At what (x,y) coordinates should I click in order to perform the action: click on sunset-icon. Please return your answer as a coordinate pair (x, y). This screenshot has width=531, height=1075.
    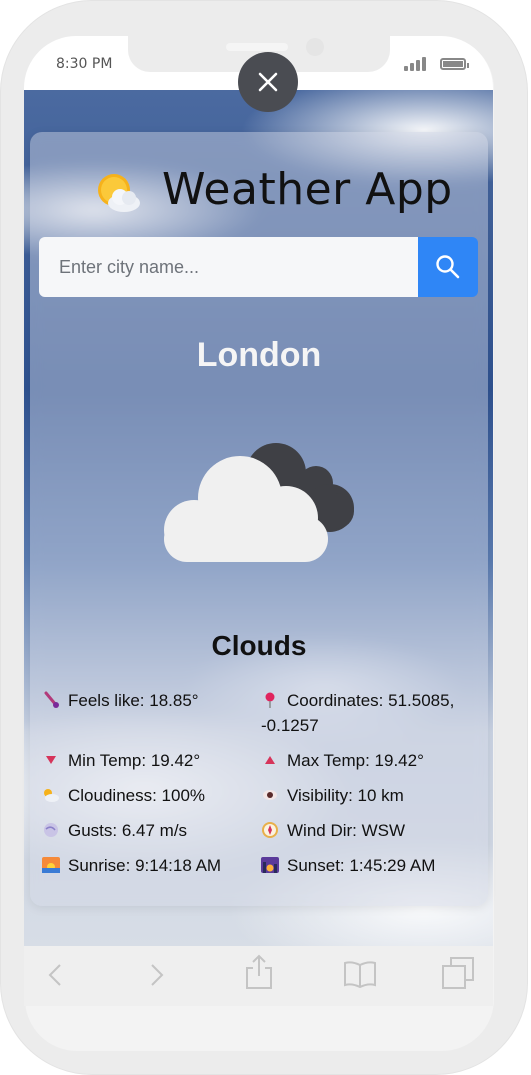
    Looking at the image, I should click on (270, 865).